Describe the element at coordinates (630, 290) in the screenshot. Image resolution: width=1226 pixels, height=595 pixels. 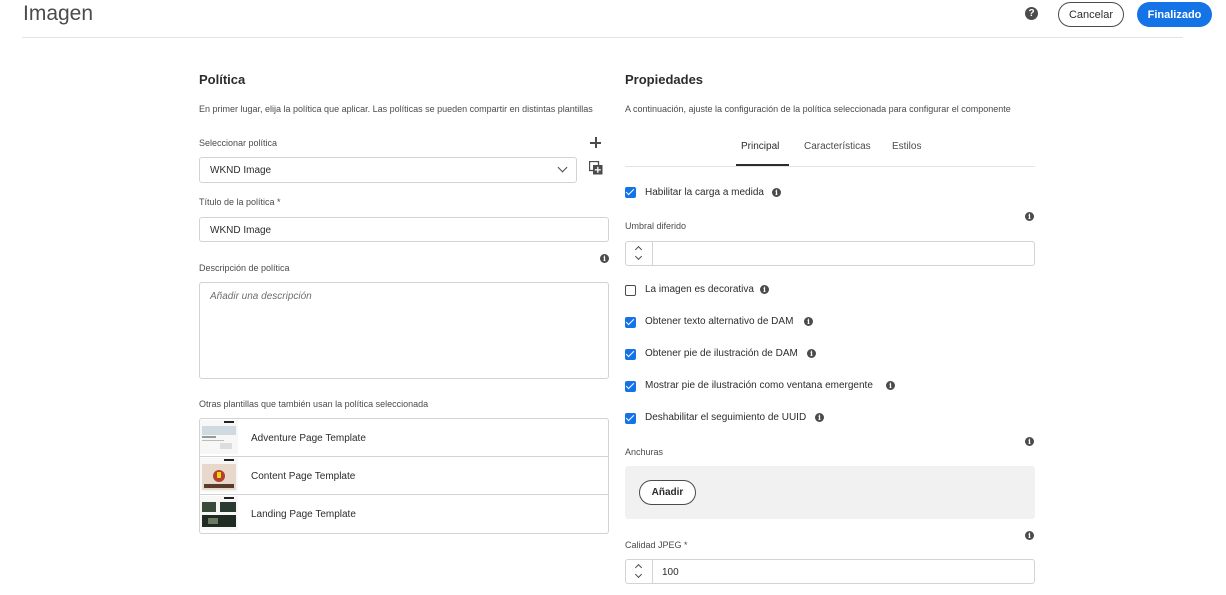
I see `decorative-checkbox` at that location.